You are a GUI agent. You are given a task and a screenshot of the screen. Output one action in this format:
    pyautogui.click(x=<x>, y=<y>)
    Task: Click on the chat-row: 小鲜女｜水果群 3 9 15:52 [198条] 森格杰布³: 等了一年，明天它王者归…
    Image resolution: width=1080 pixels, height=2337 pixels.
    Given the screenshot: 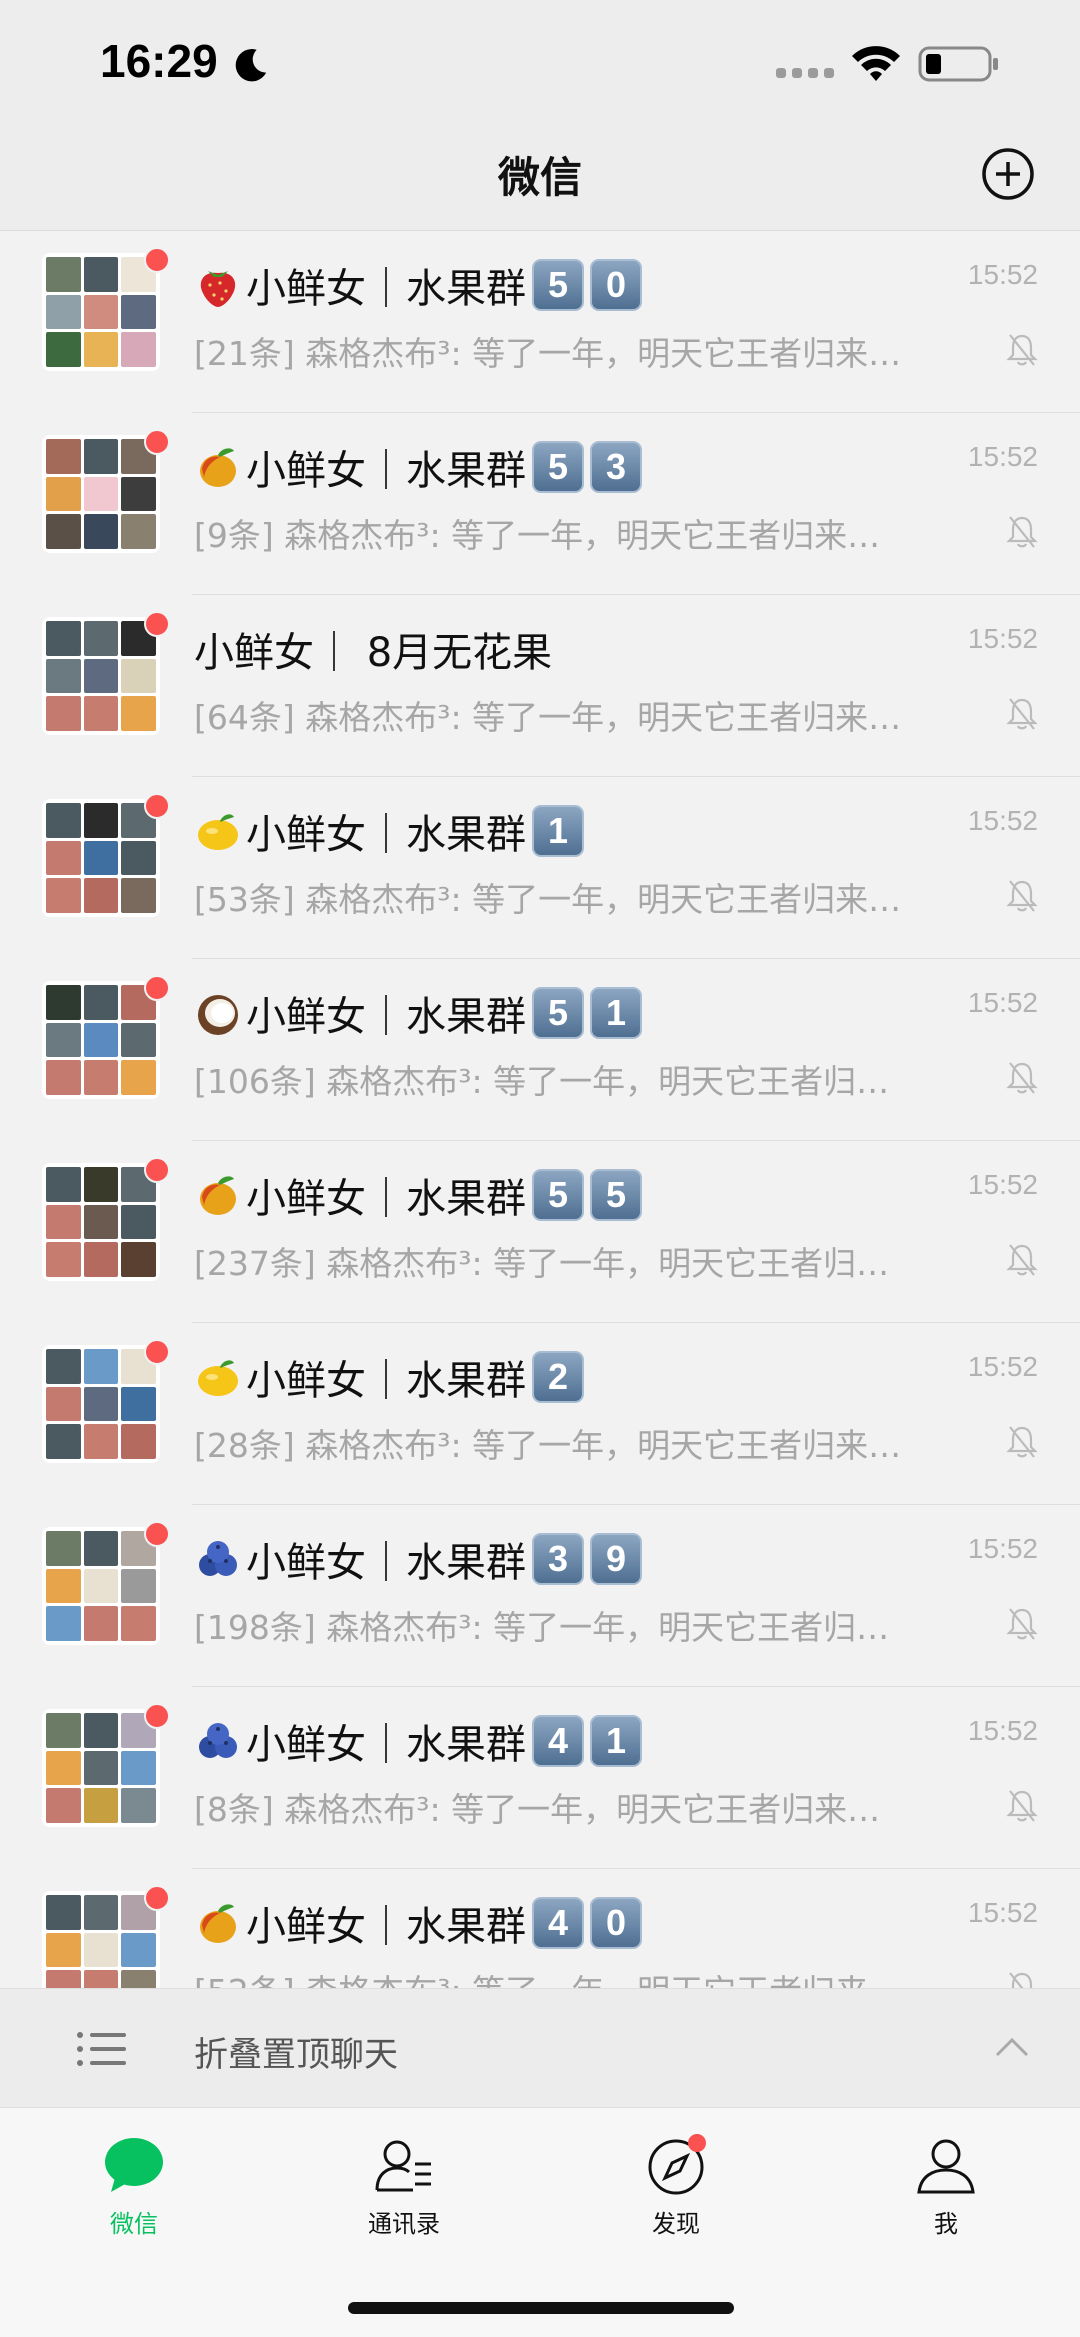 What is the action you would take?
    pyautogui.click(x=540, y=1596)
    